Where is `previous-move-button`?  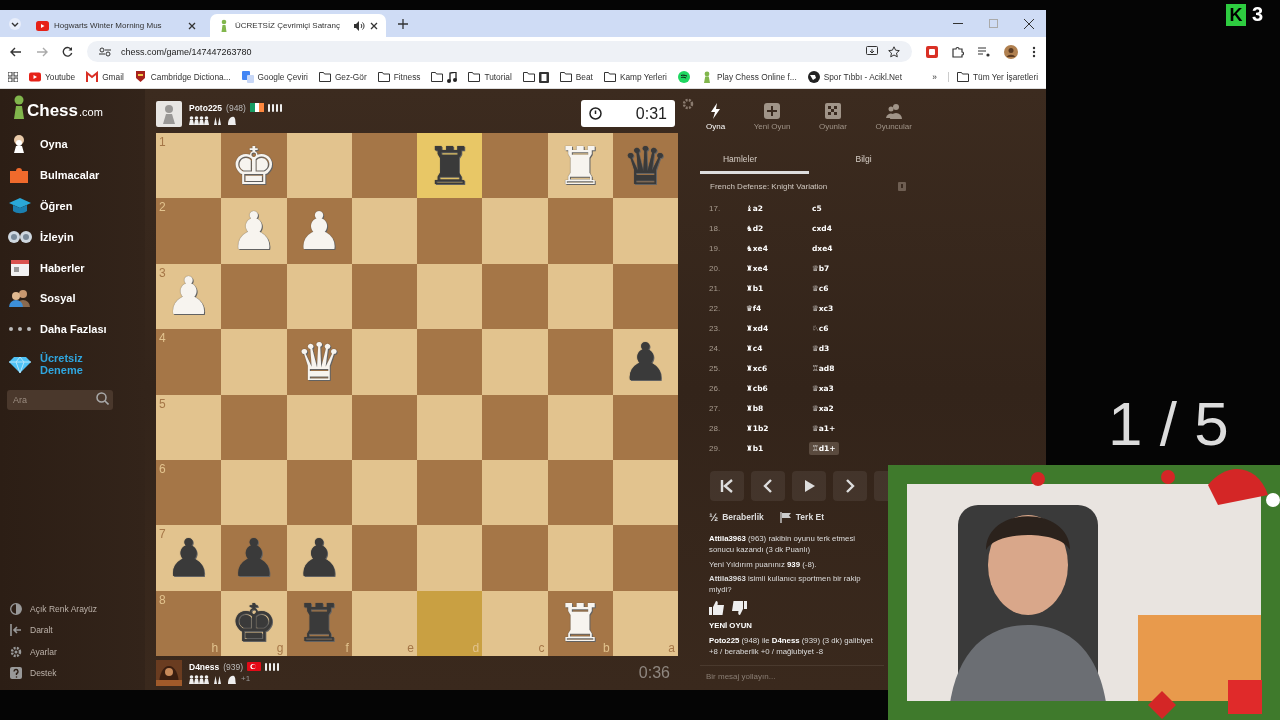
previous-move-button is located at coordinates (768, 486).